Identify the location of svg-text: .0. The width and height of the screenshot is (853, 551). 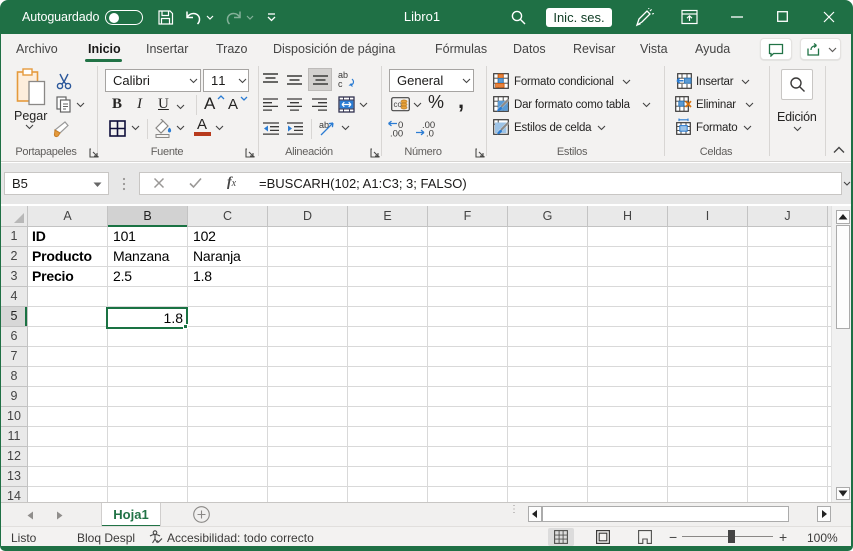
(430, 133).